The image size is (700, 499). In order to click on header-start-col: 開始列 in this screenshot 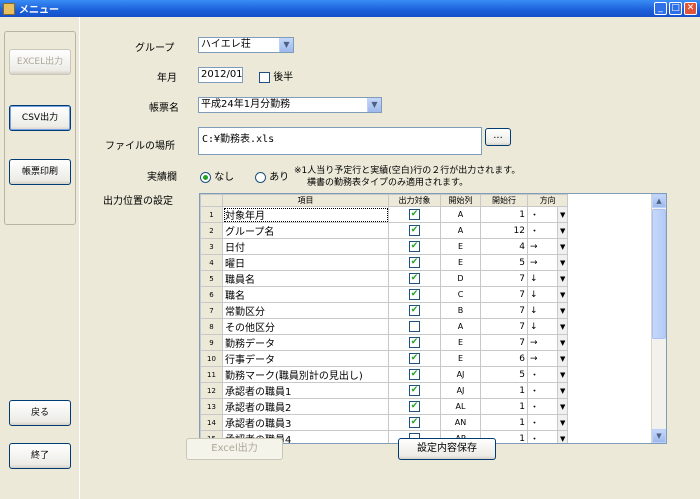, I will do `click(460, 200)`.